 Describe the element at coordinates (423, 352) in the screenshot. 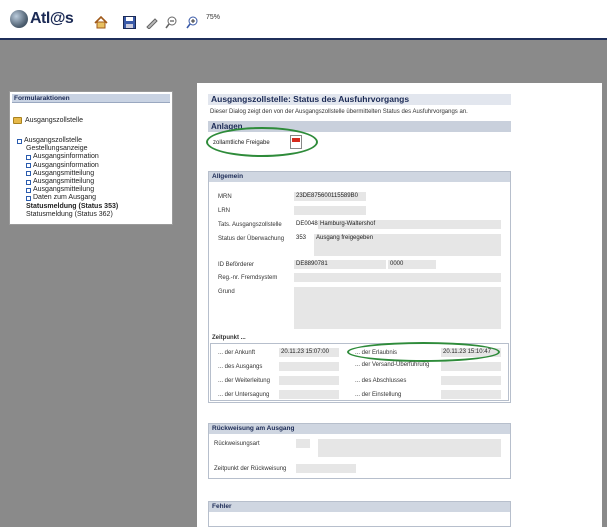

I see `highlight-ellipse-erlaubnis` at that location.